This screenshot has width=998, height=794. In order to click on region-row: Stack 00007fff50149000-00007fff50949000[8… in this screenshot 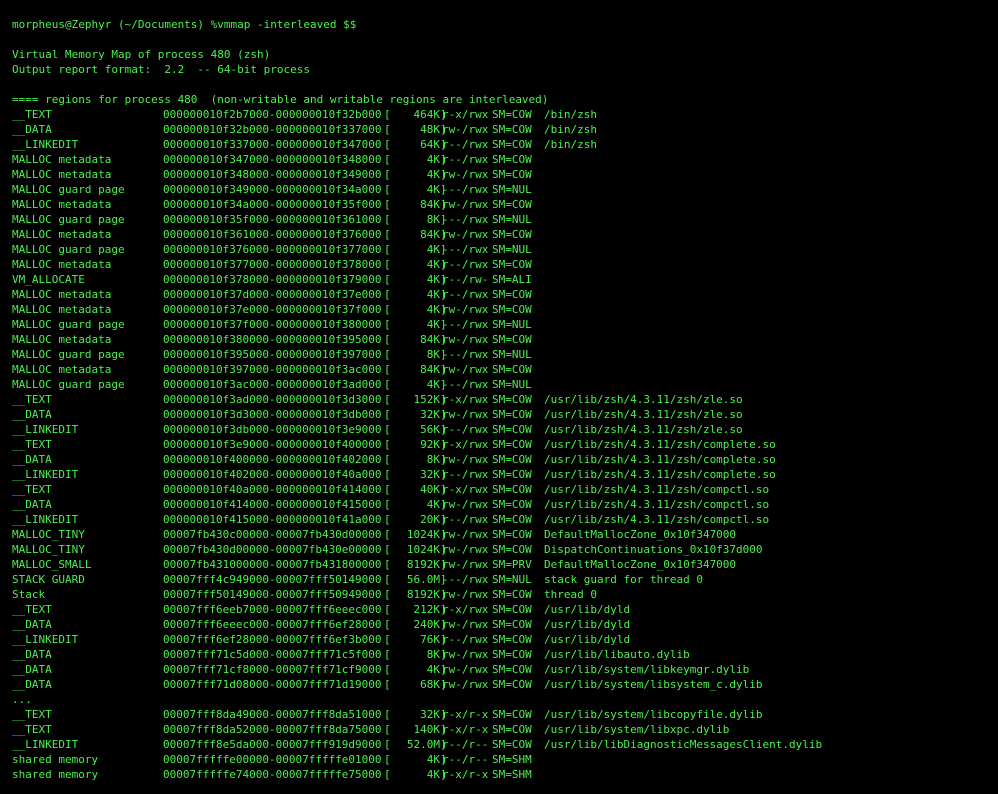, I will do `click(502, 594)`.